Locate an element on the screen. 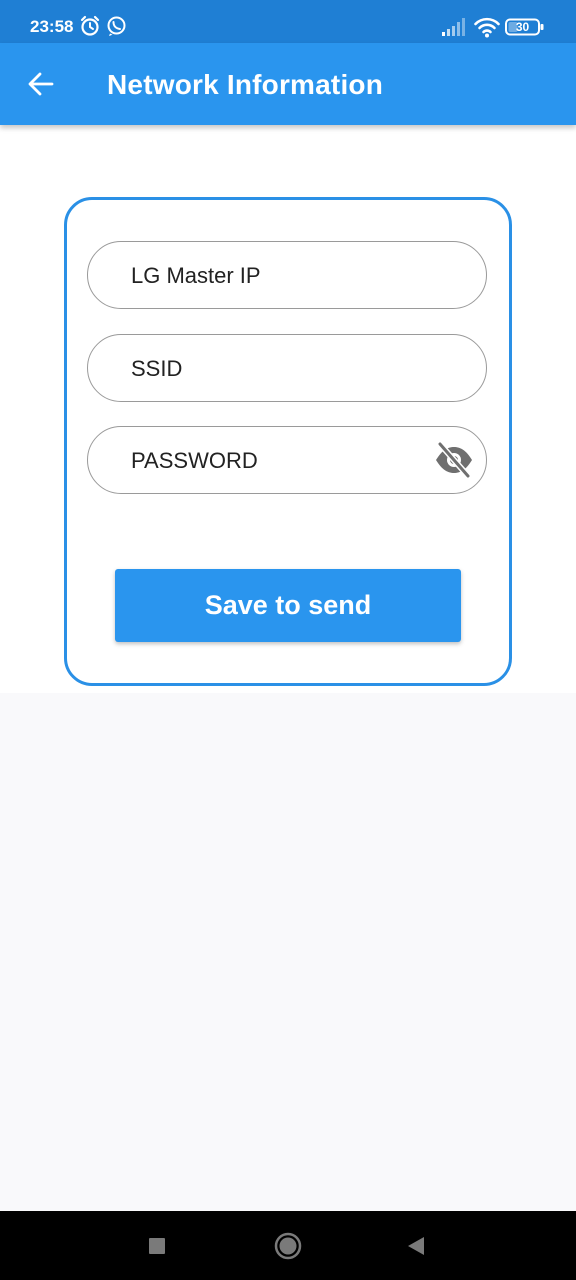  whatsapp-icon is located at coordinates (116, 28).